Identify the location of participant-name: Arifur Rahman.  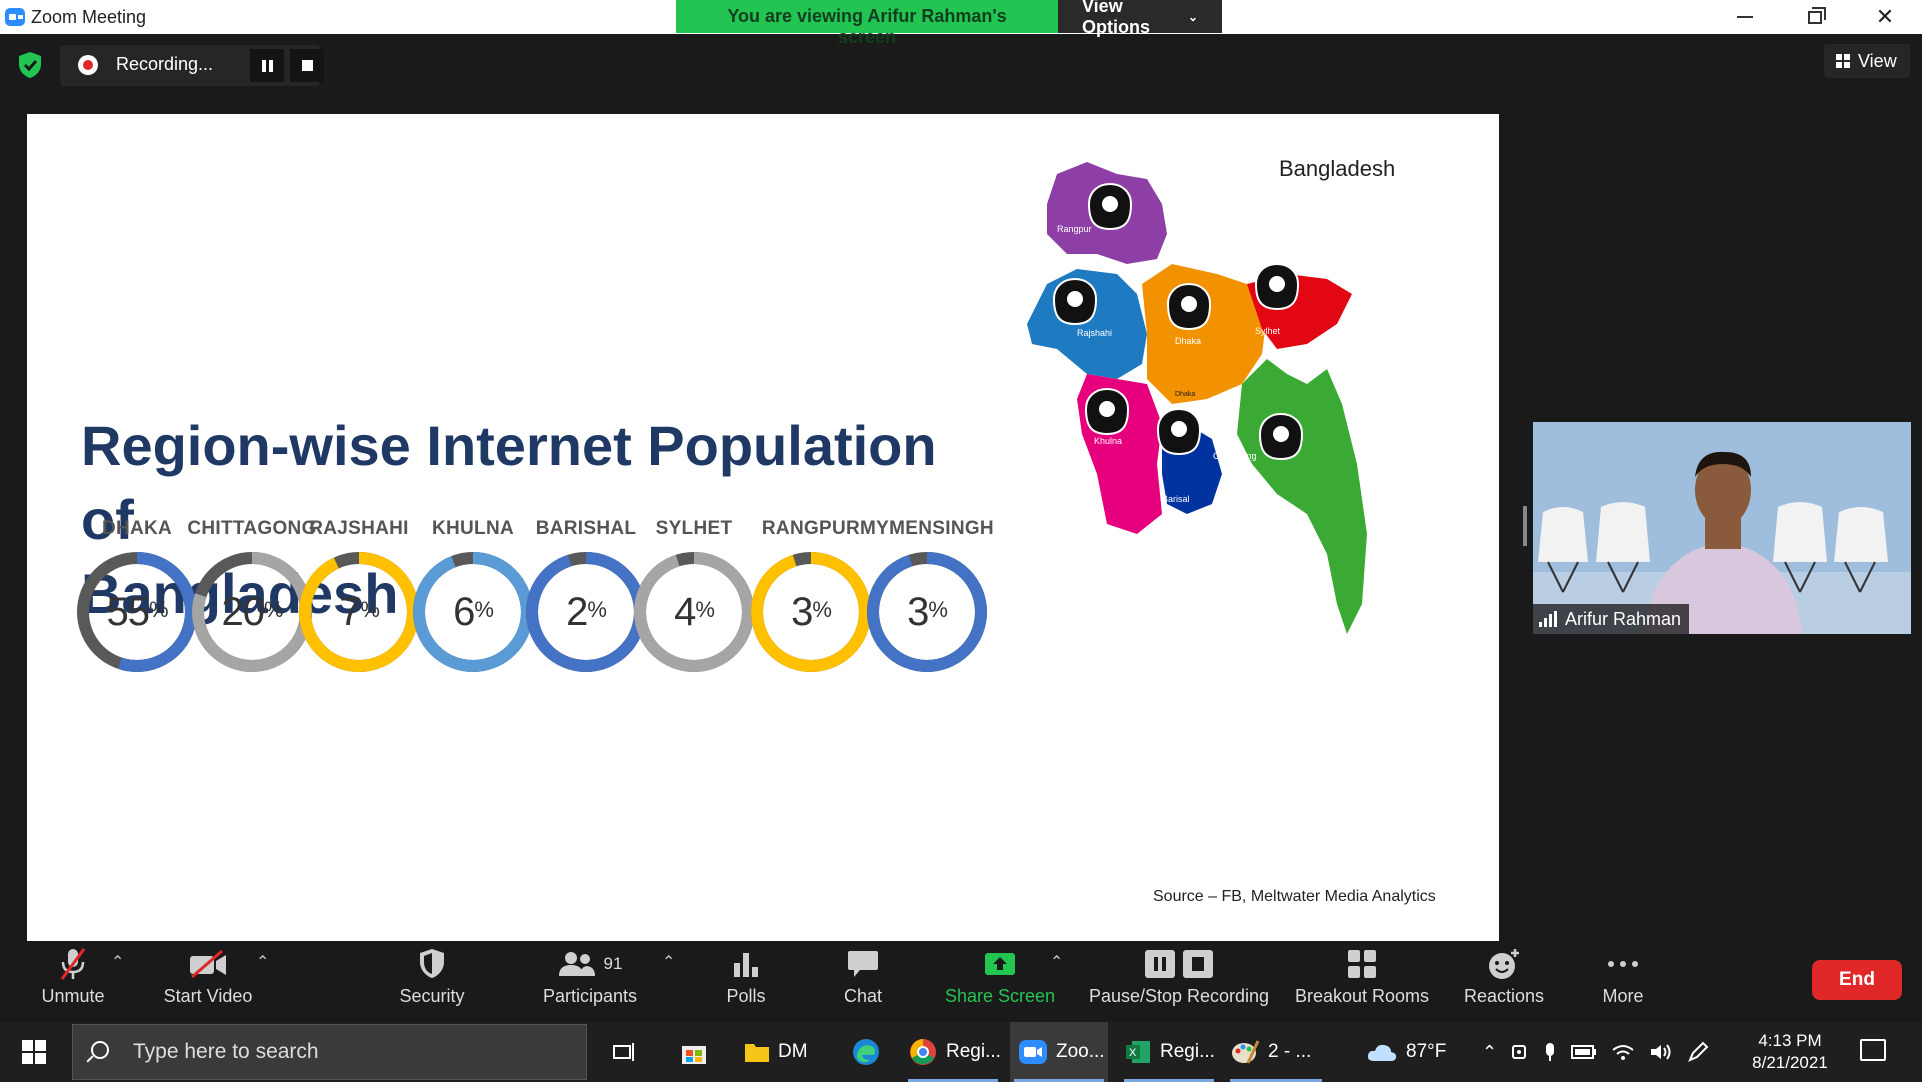
(1623, 618).